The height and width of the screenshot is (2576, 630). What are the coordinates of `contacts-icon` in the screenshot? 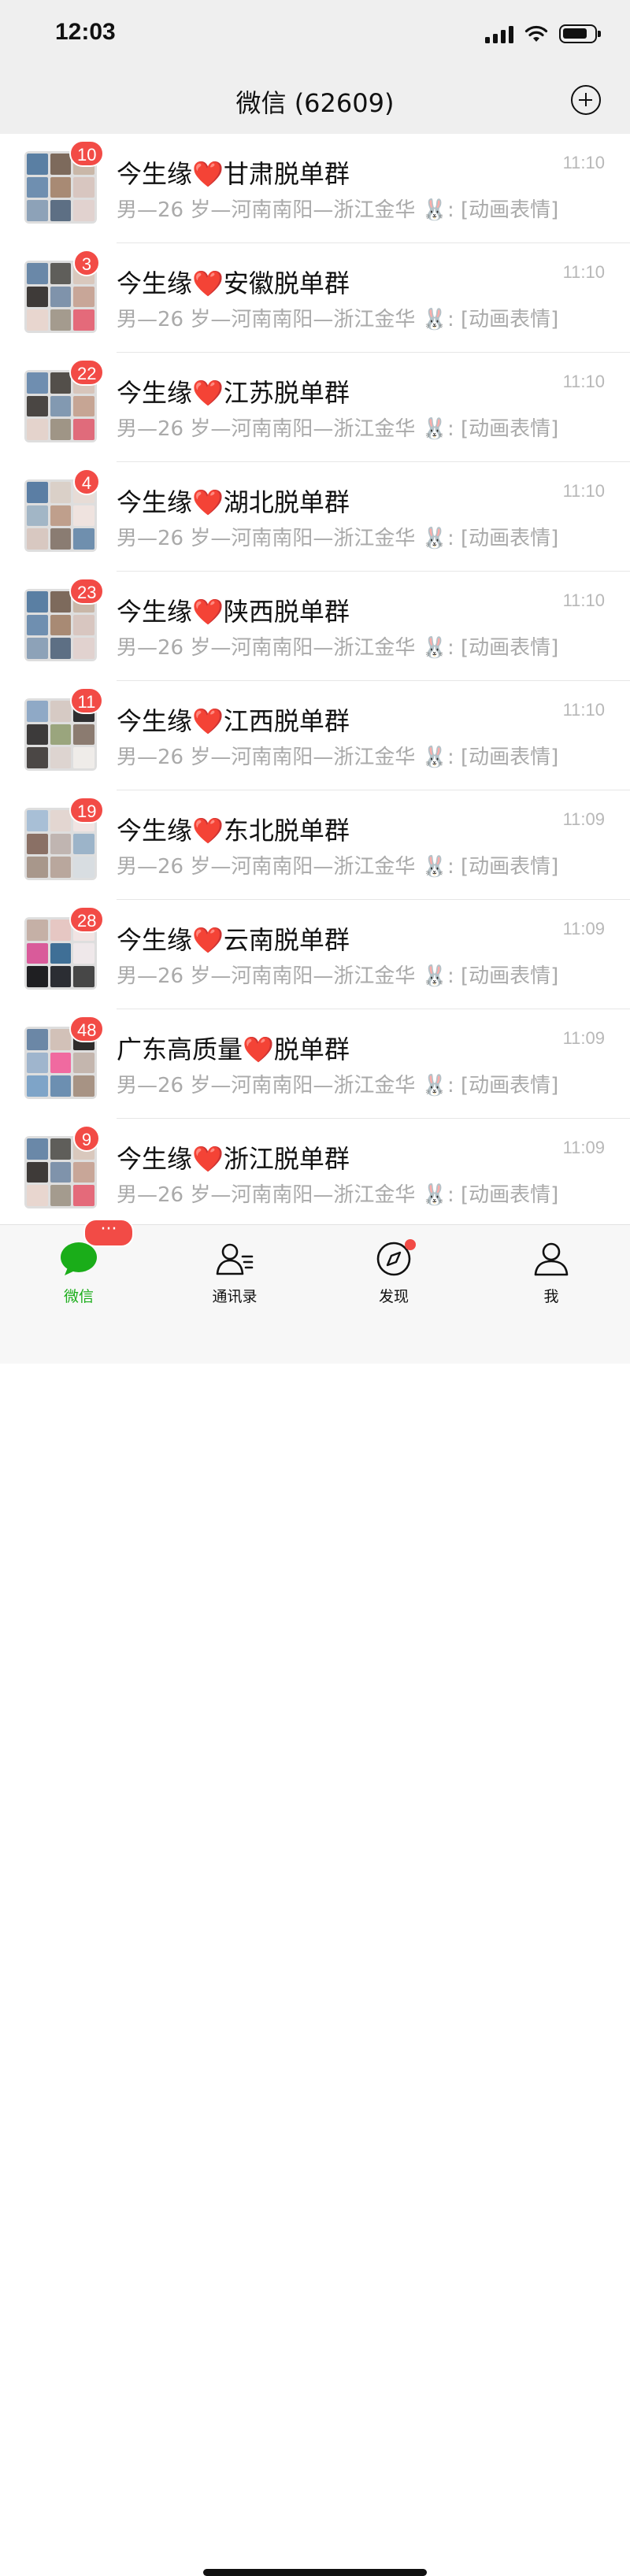 It's located at (235, 1259).